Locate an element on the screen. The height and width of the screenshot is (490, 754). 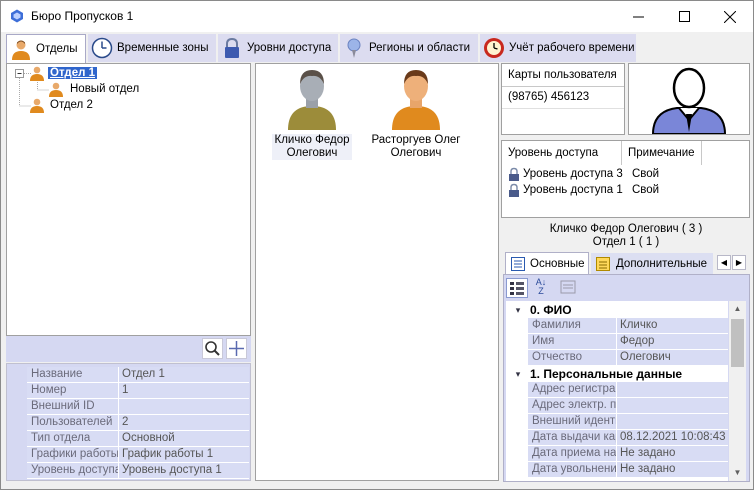
cards-header: Карты пользователя is located at coordinates (562, 75).